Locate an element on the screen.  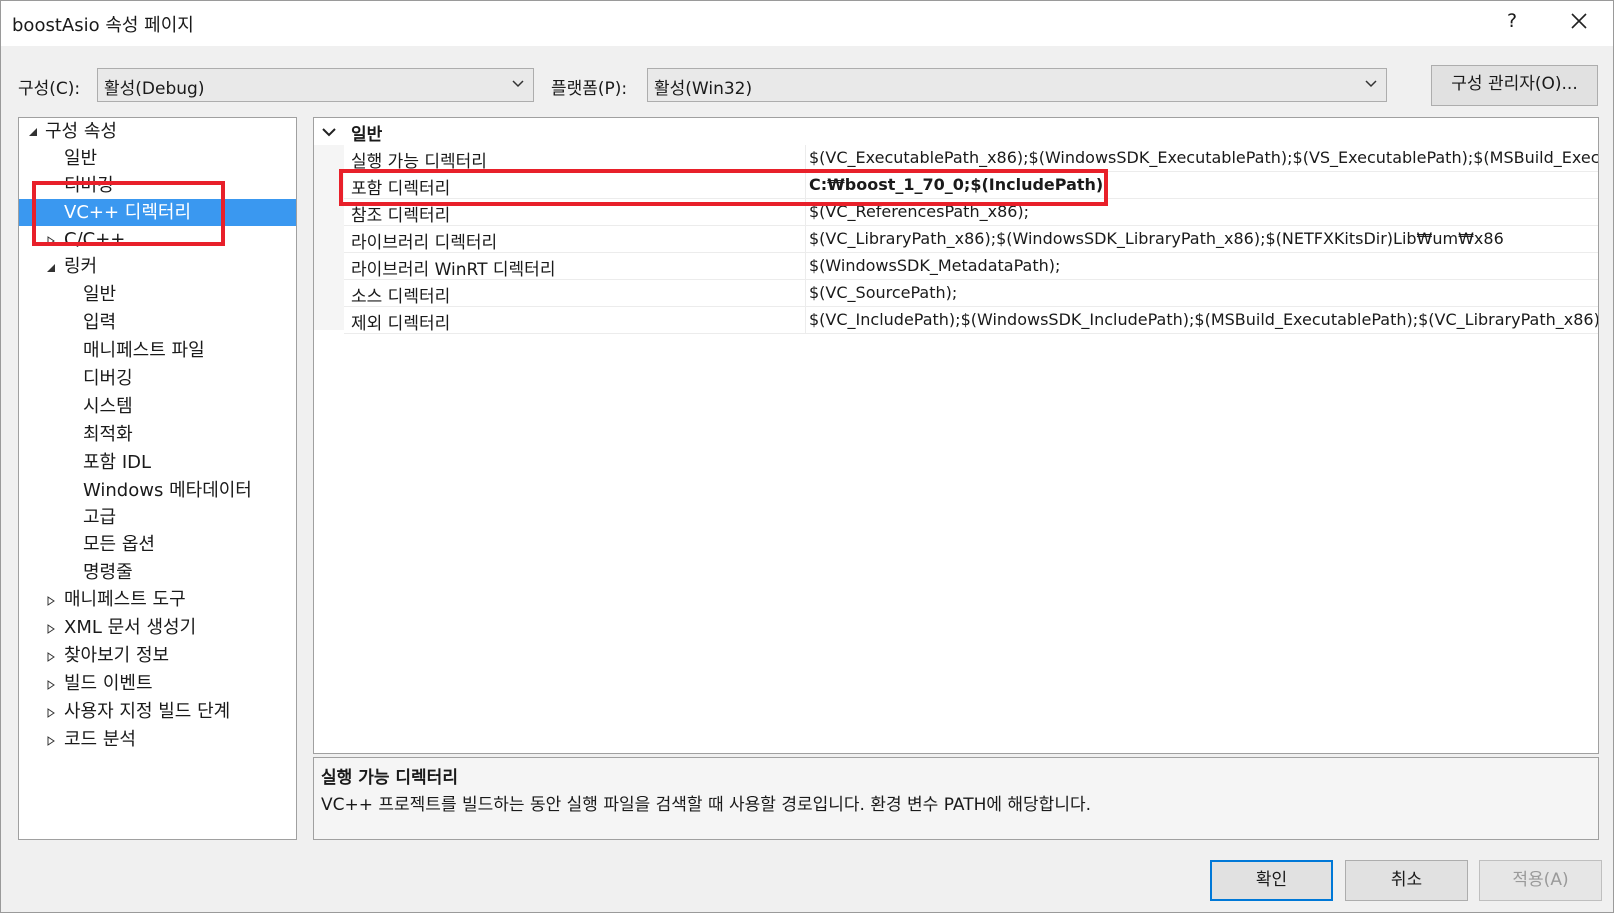
property-value: $(VC_ReferencesPath_x86); is located at coordinates (919, 211).